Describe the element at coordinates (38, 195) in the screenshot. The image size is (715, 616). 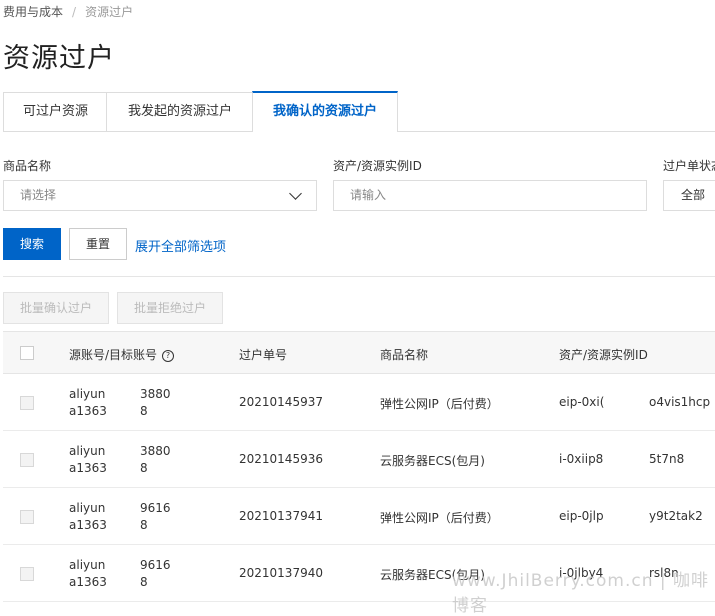
I see `product-select-placeholder: 请选择` at that location.